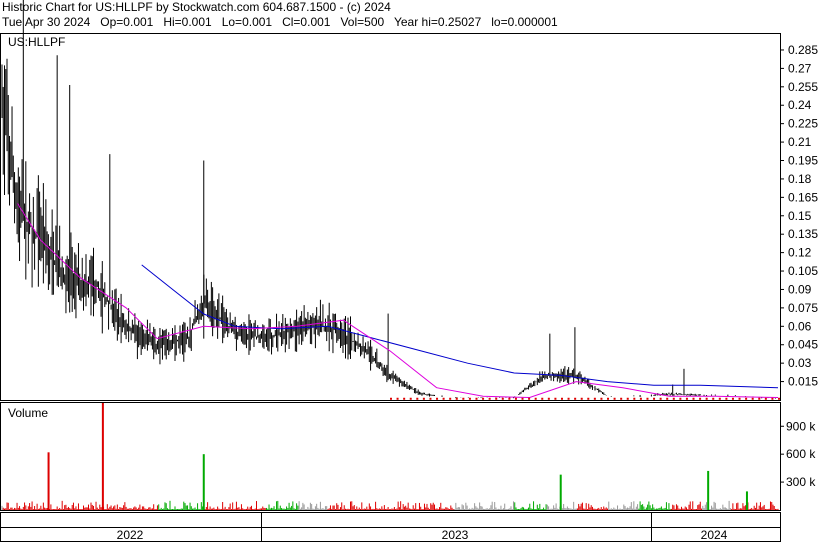  I want to click on price-tick-label: 0.15, so click(800, 216).